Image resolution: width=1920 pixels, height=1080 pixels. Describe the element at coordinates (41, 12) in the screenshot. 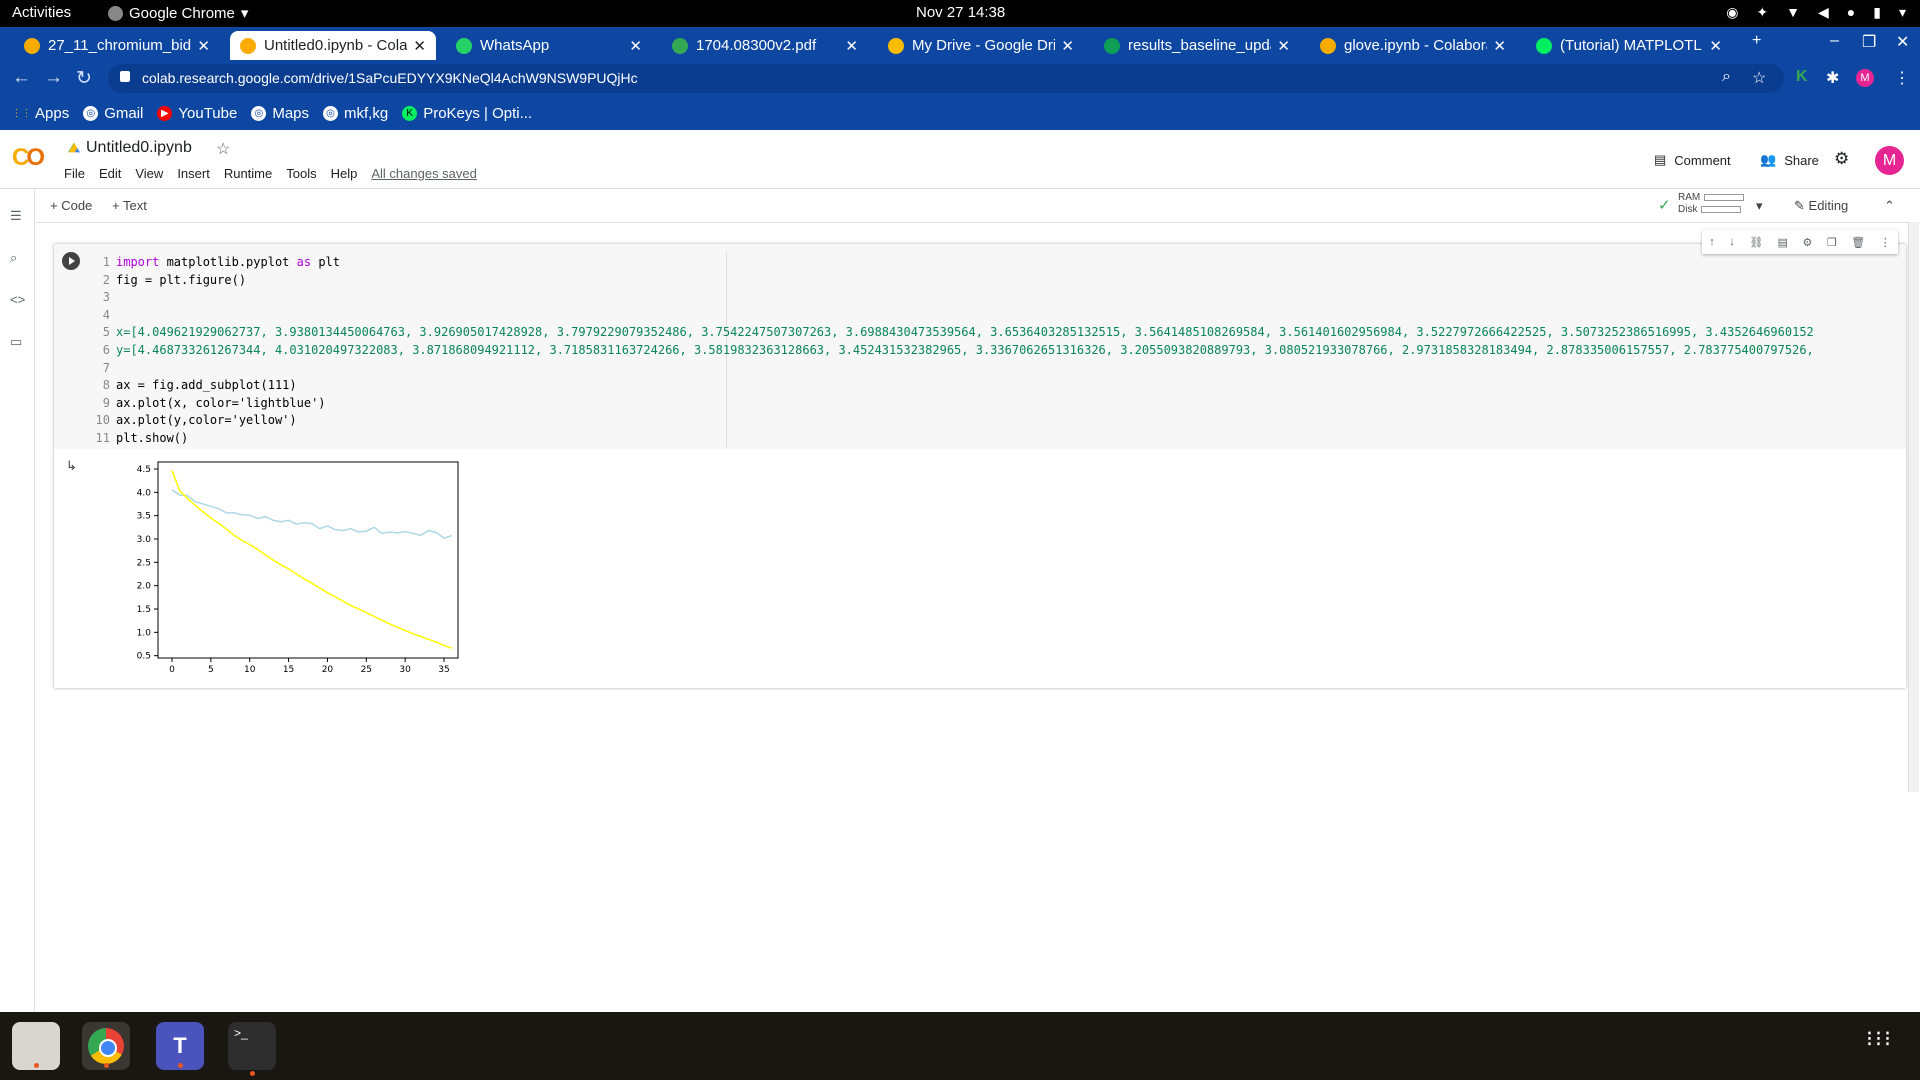

I see `activities-button: Activities` at that location.